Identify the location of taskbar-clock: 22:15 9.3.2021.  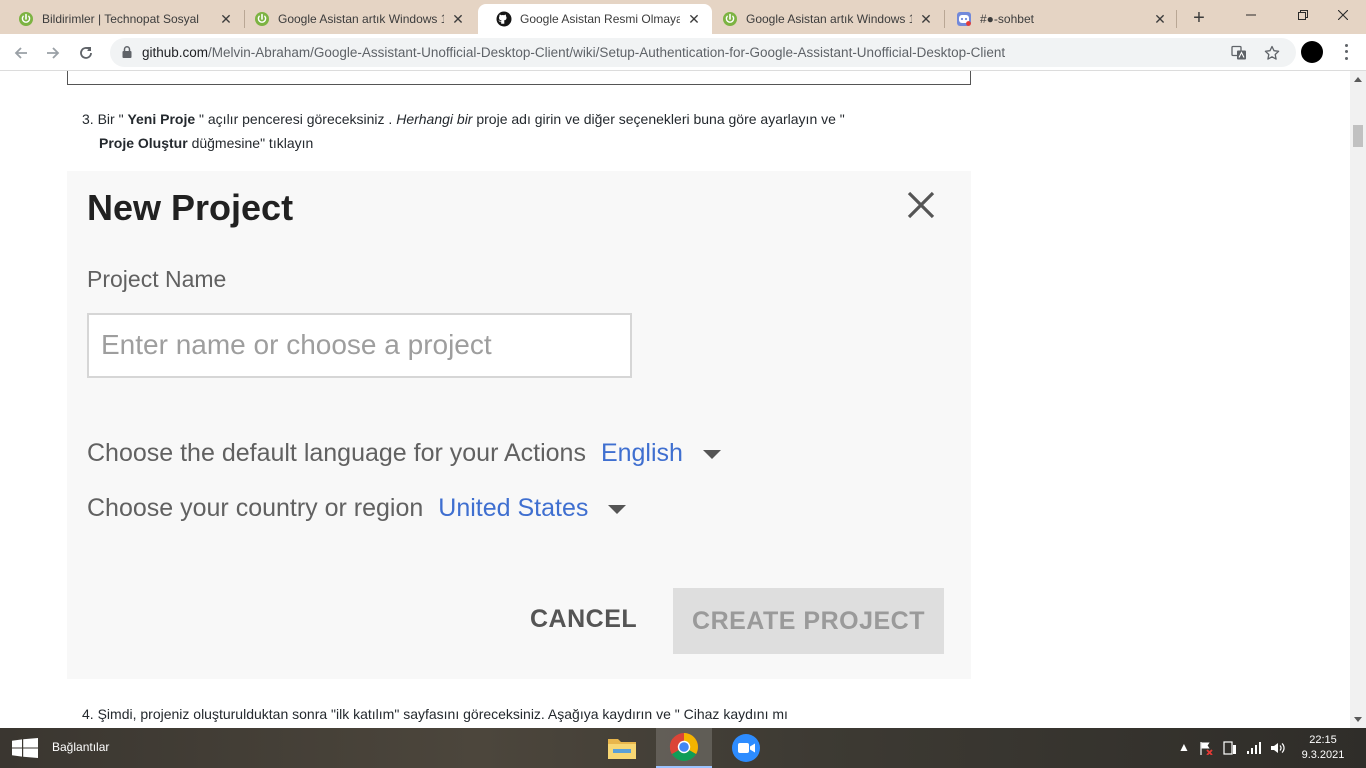
(1323, 748).